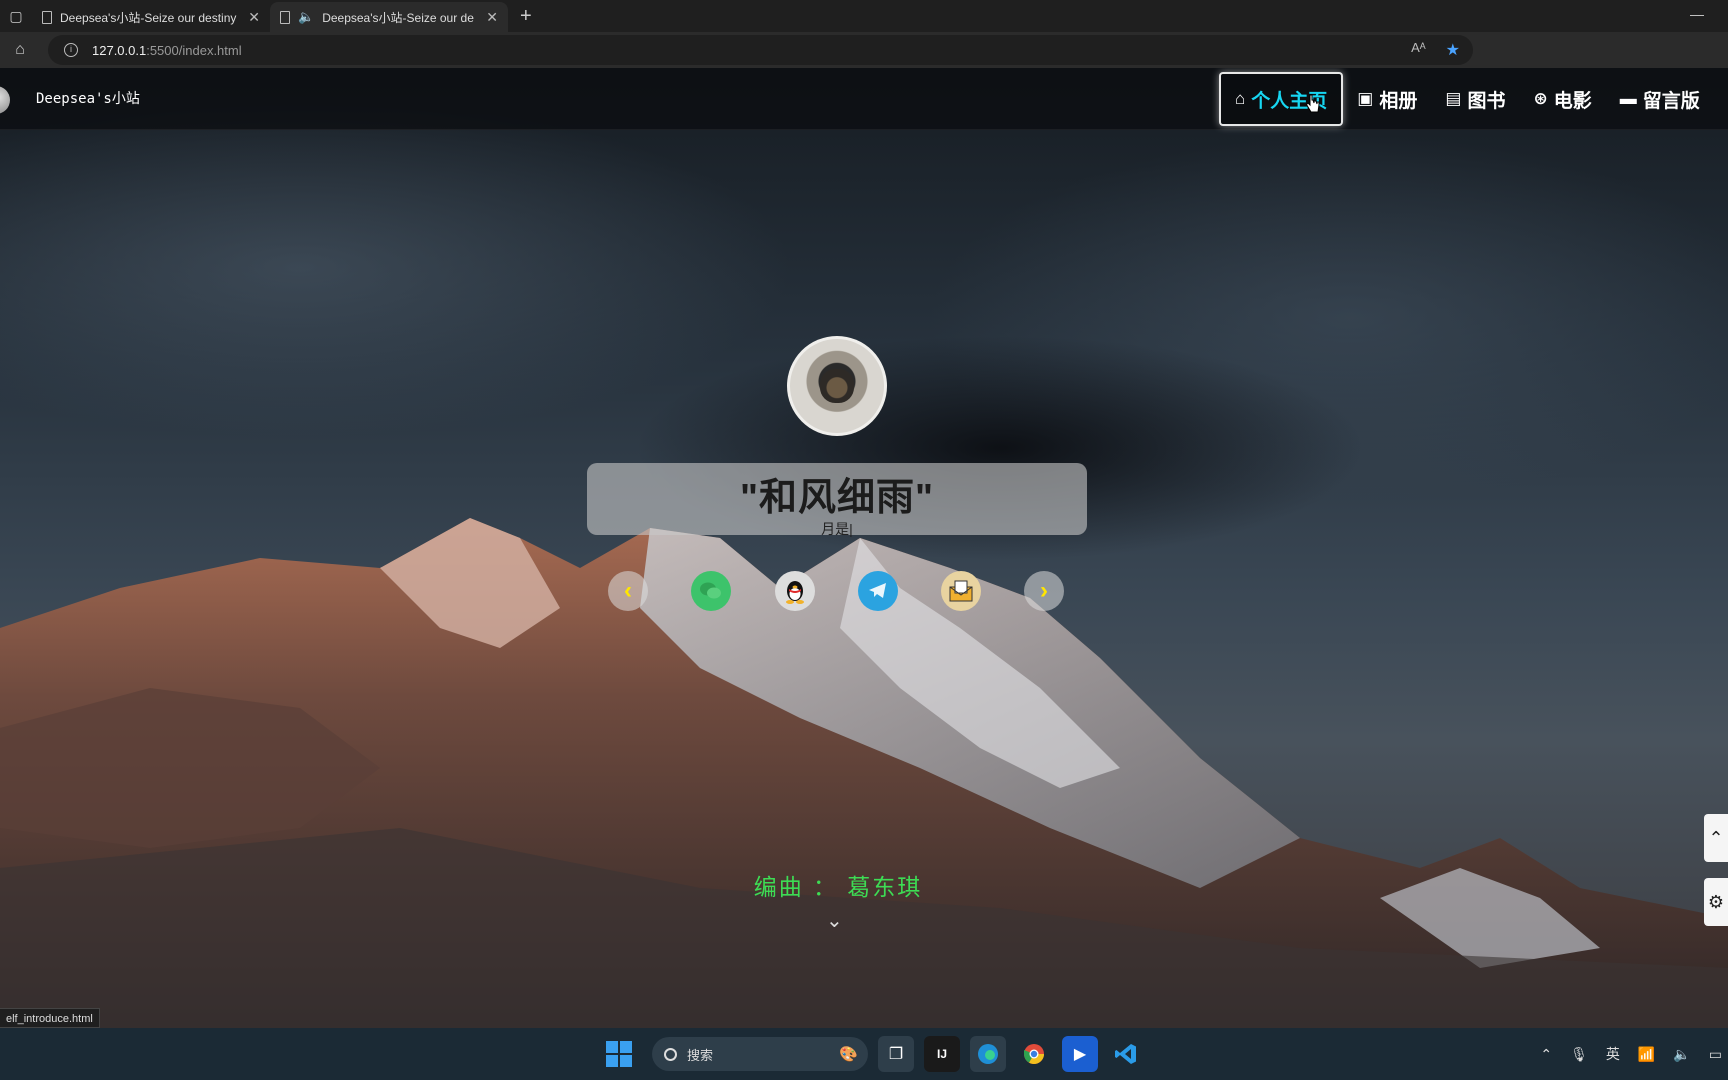 The height and width of the screenshot is (1080, 1728). What do you see at coordinates (864, 99) in the screenshot?
I see `site-navbar: Deepsea's小站 ⌂ 个人主页 ▣ 相册 ▤ 图书 ⊛ 电影 ▬ 留言版` at bounding box center [864, 99].